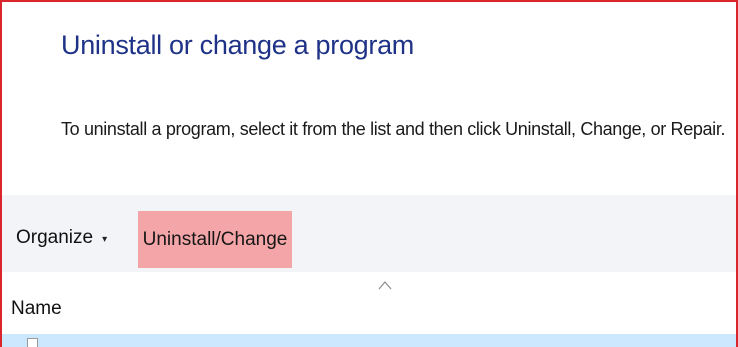 The image size is (738, 347). I want to click on program-list-row-selected, so click(369, 340).